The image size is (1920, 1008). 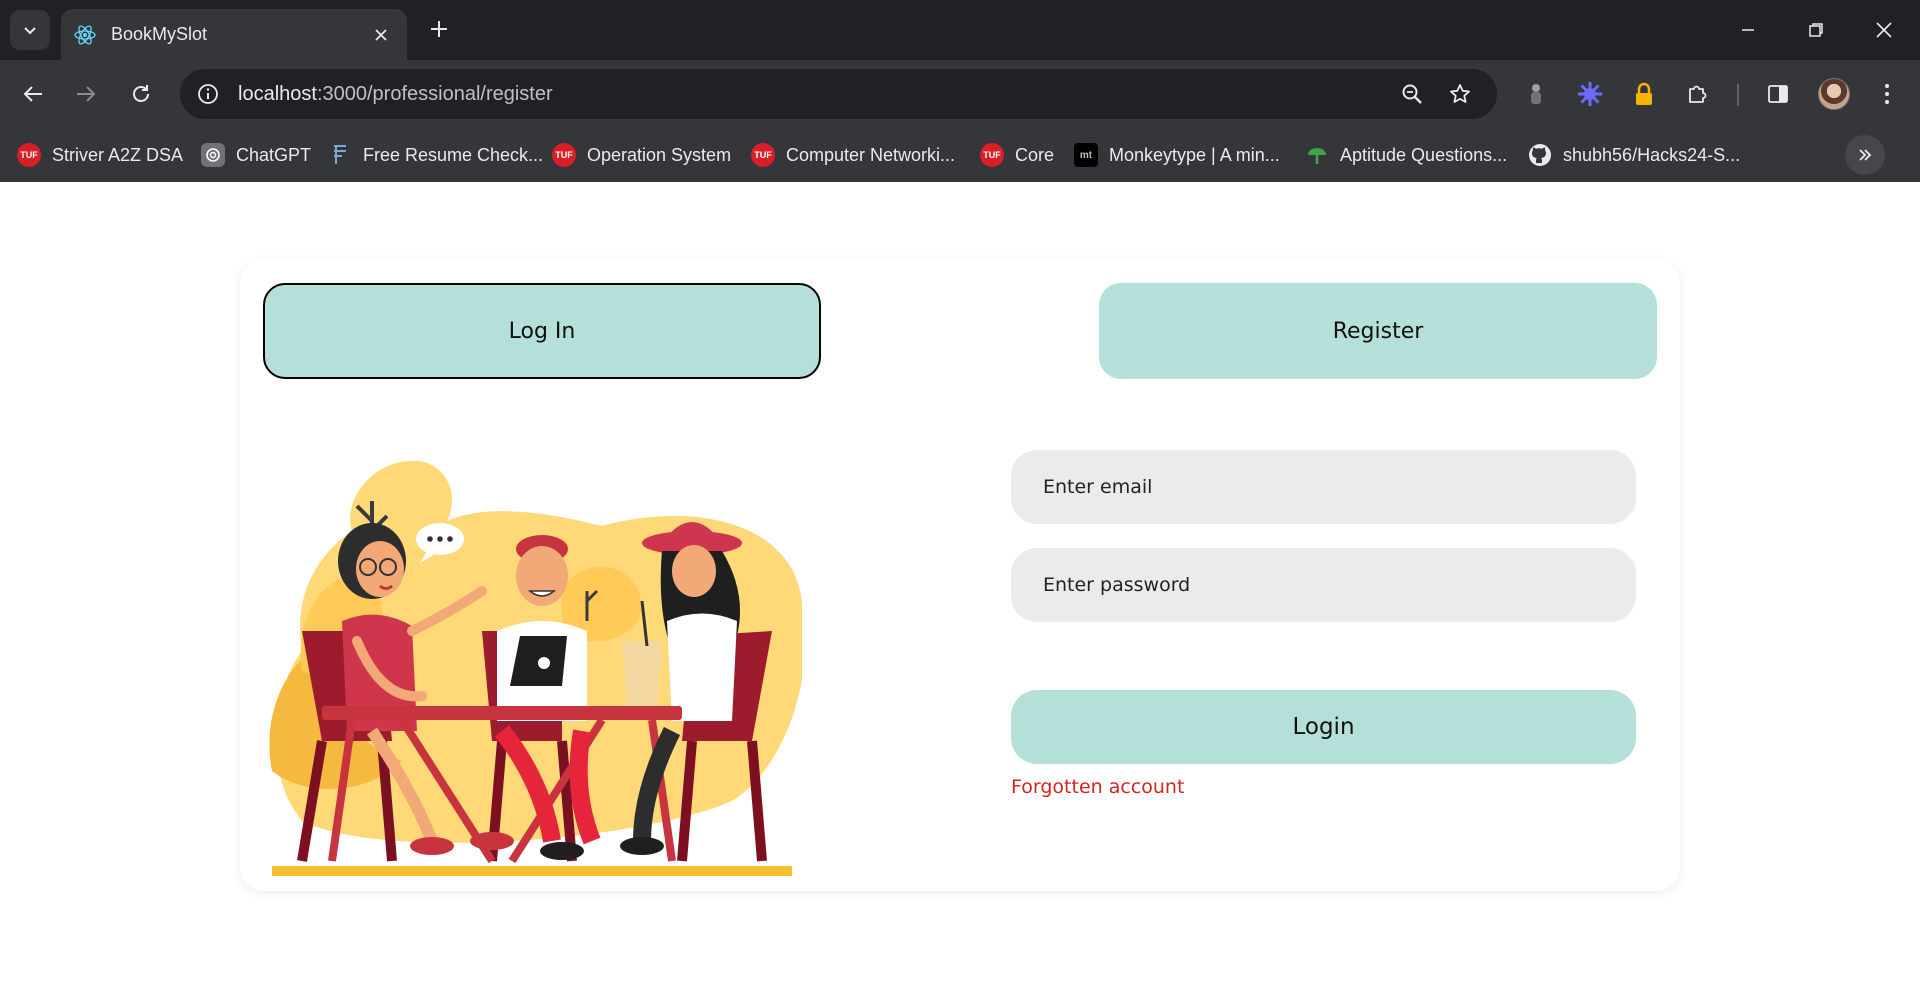 I want to click on bookmarks-overflow-button, so click(x=1865, y=155).